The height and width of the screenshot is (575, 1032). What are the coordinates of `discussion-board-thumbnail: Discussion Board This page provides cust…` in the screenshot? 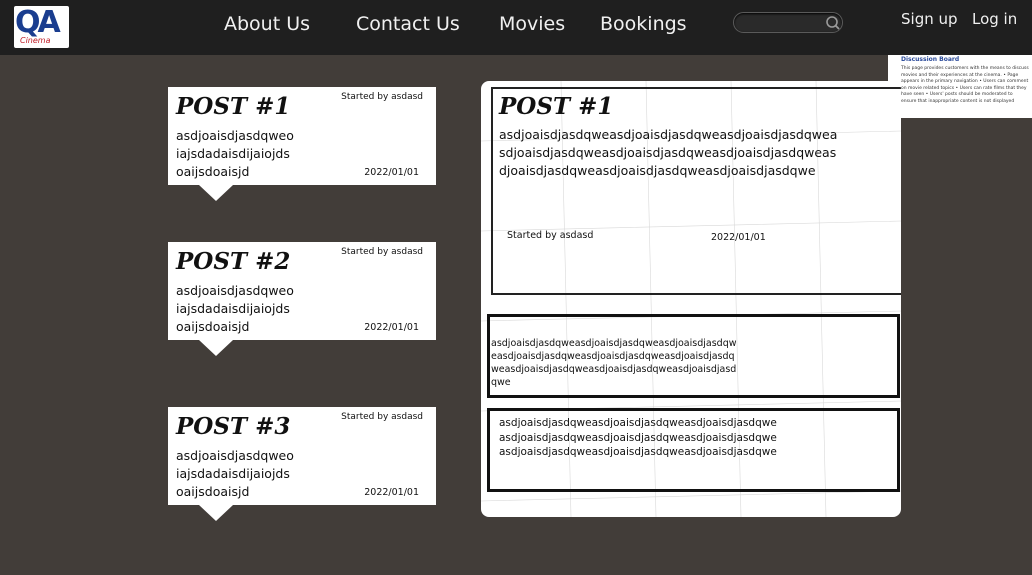 It's located at (960, 86).